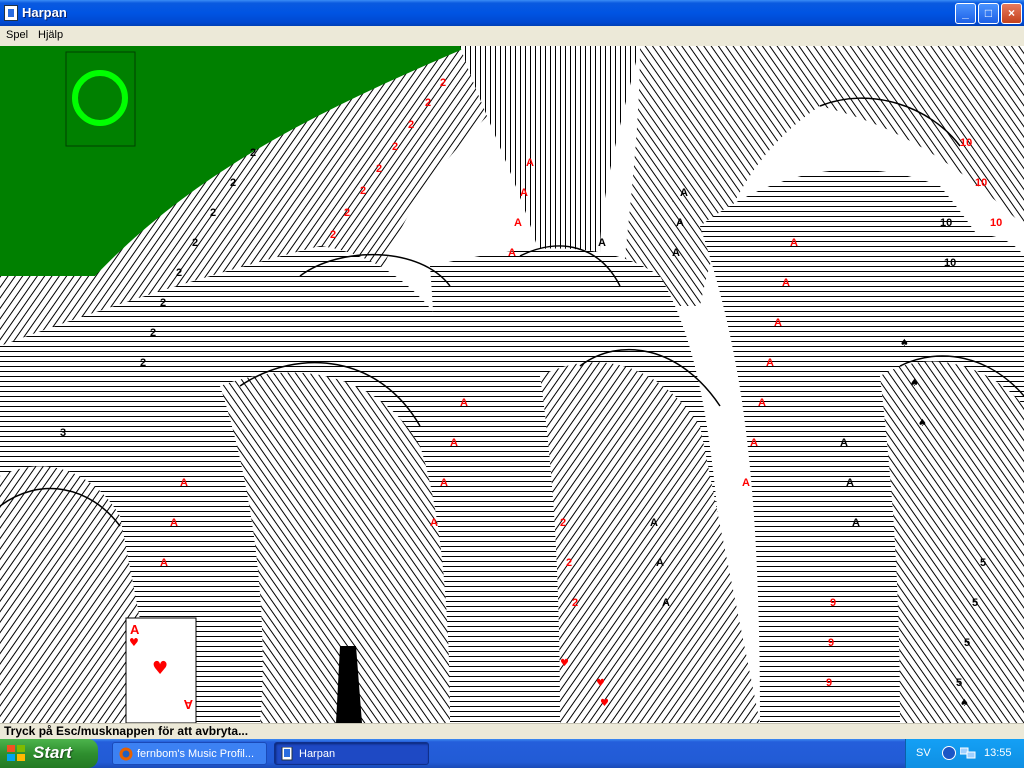 This screenshot has width=1024, height=768. I want to click on windows-logo-icon, so click(16, 753).